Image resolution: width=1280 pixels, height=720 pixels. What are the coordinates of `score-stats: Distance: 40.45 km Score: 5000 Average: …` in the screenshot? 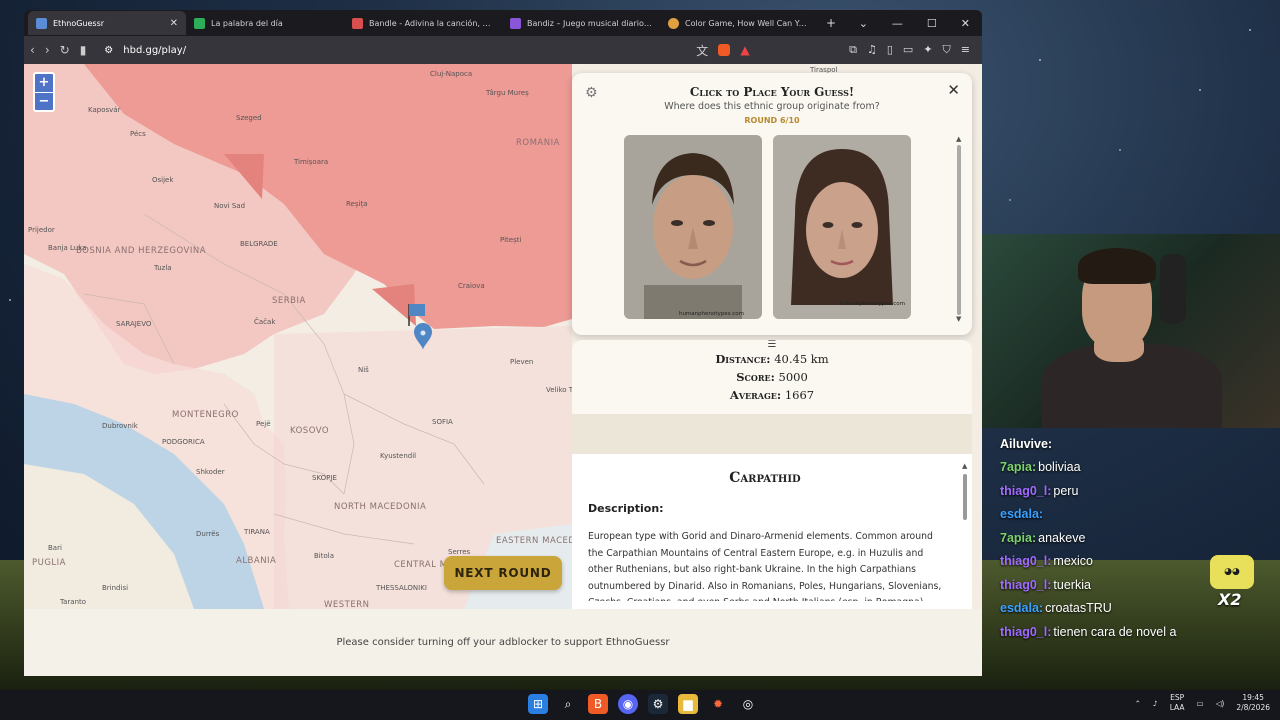 It's located at (772, 377).